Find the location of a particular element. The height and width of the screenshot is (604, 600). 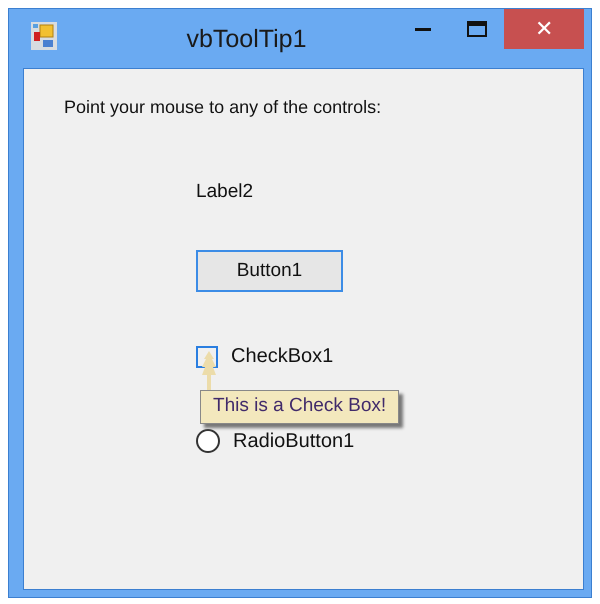

minimize-icon is located at coordinates (423, 29).